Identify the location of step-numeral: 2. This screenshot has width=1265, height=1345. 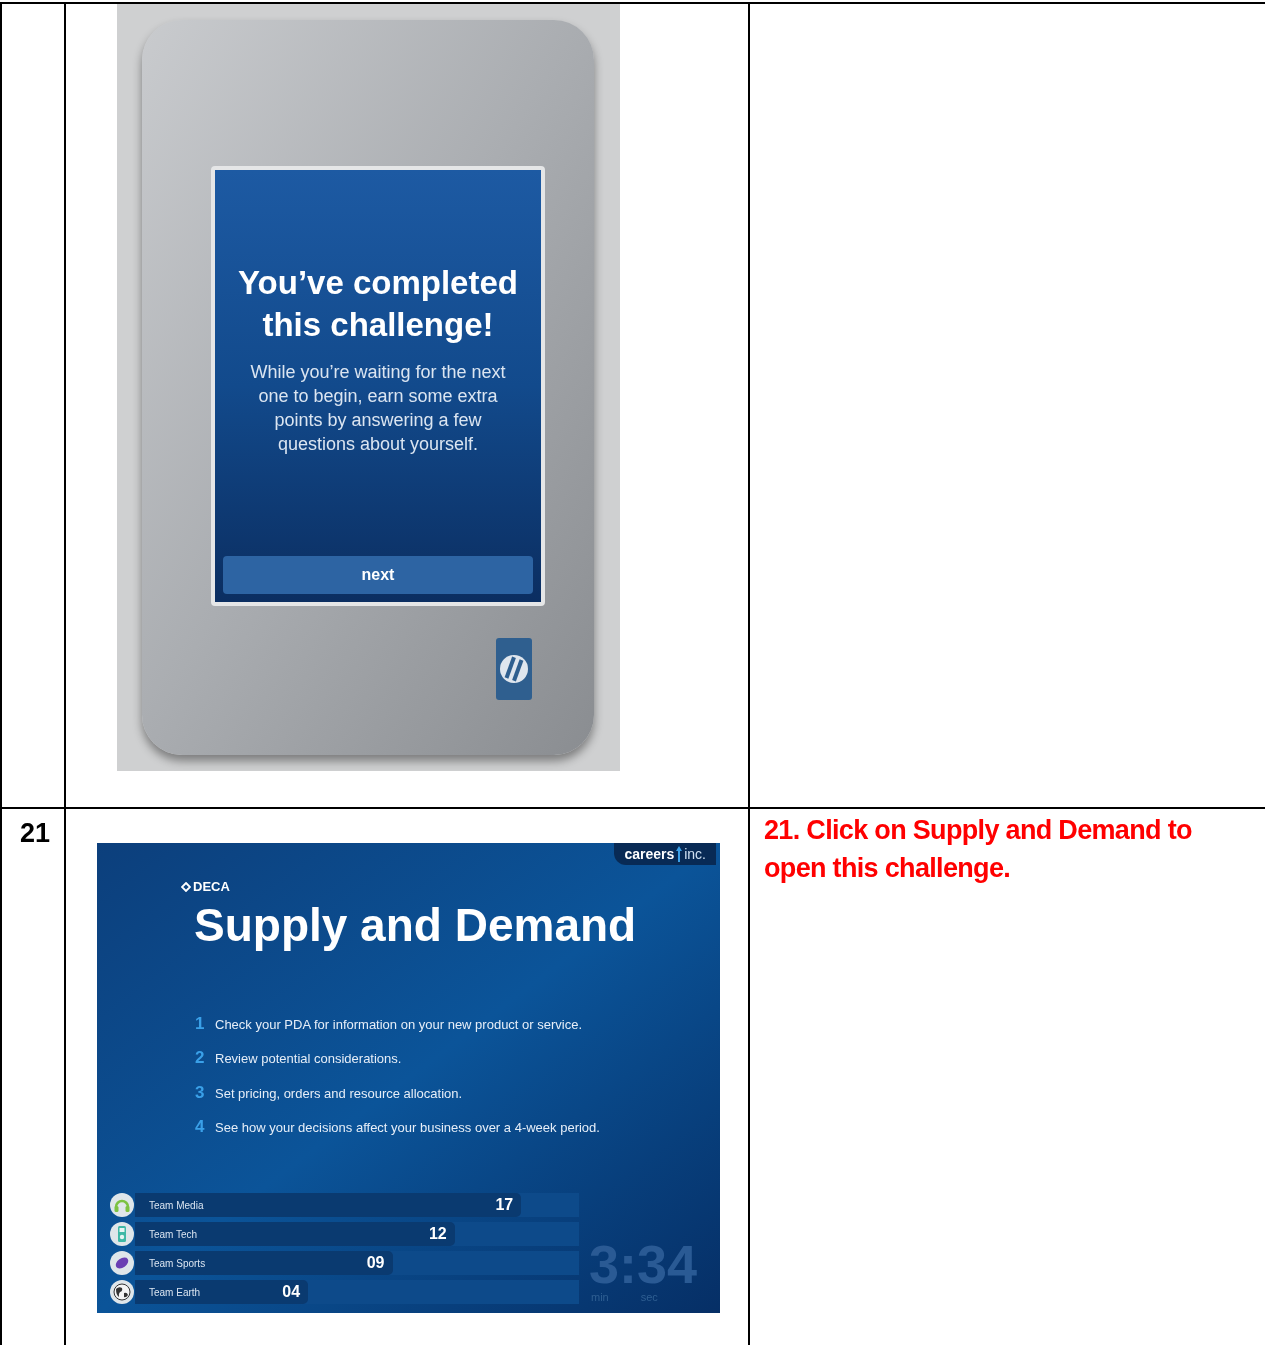
(200, 1058).